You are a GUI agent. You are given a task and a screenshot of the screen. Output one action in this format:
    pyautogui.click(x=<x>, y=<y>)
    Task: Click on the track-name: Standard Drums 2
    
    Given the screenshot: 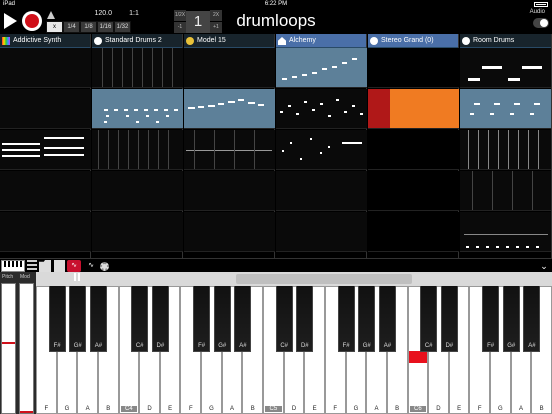 What is the action you would take?
    pyautogui.click(x=133, y=40)
    